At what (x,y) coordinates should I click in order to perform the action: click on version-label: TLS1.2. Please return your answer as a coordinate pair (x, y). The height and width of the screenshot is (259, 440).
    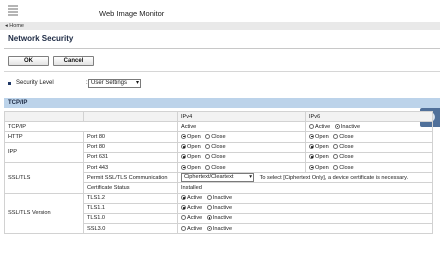
    Looking at the image, I should click on (130, 198).